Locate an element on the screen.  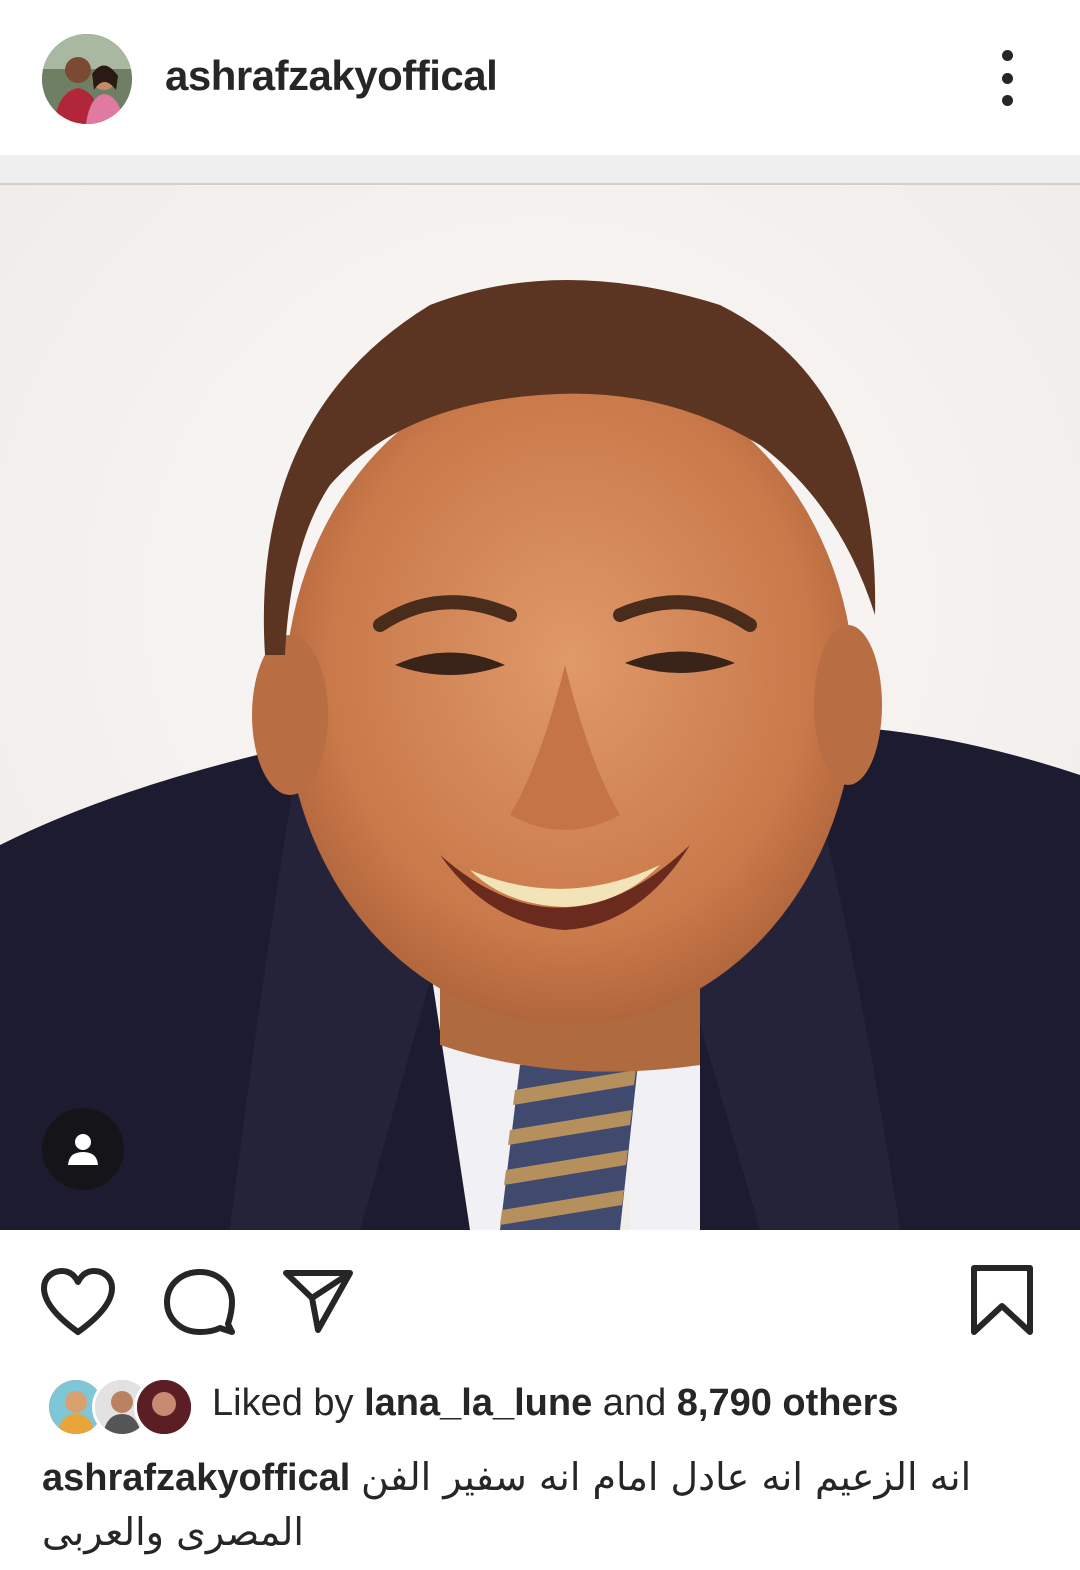
liker-avatar is located at coordinates (164, 1407).